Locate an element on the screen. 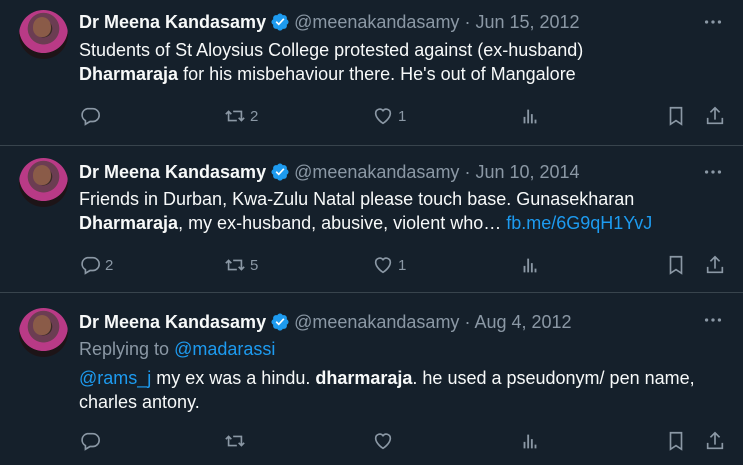 This screenshot has width=743, height=465. tweet-text-line: . he used a pseudonym/ pen name, is located at coordinates (553, 378).